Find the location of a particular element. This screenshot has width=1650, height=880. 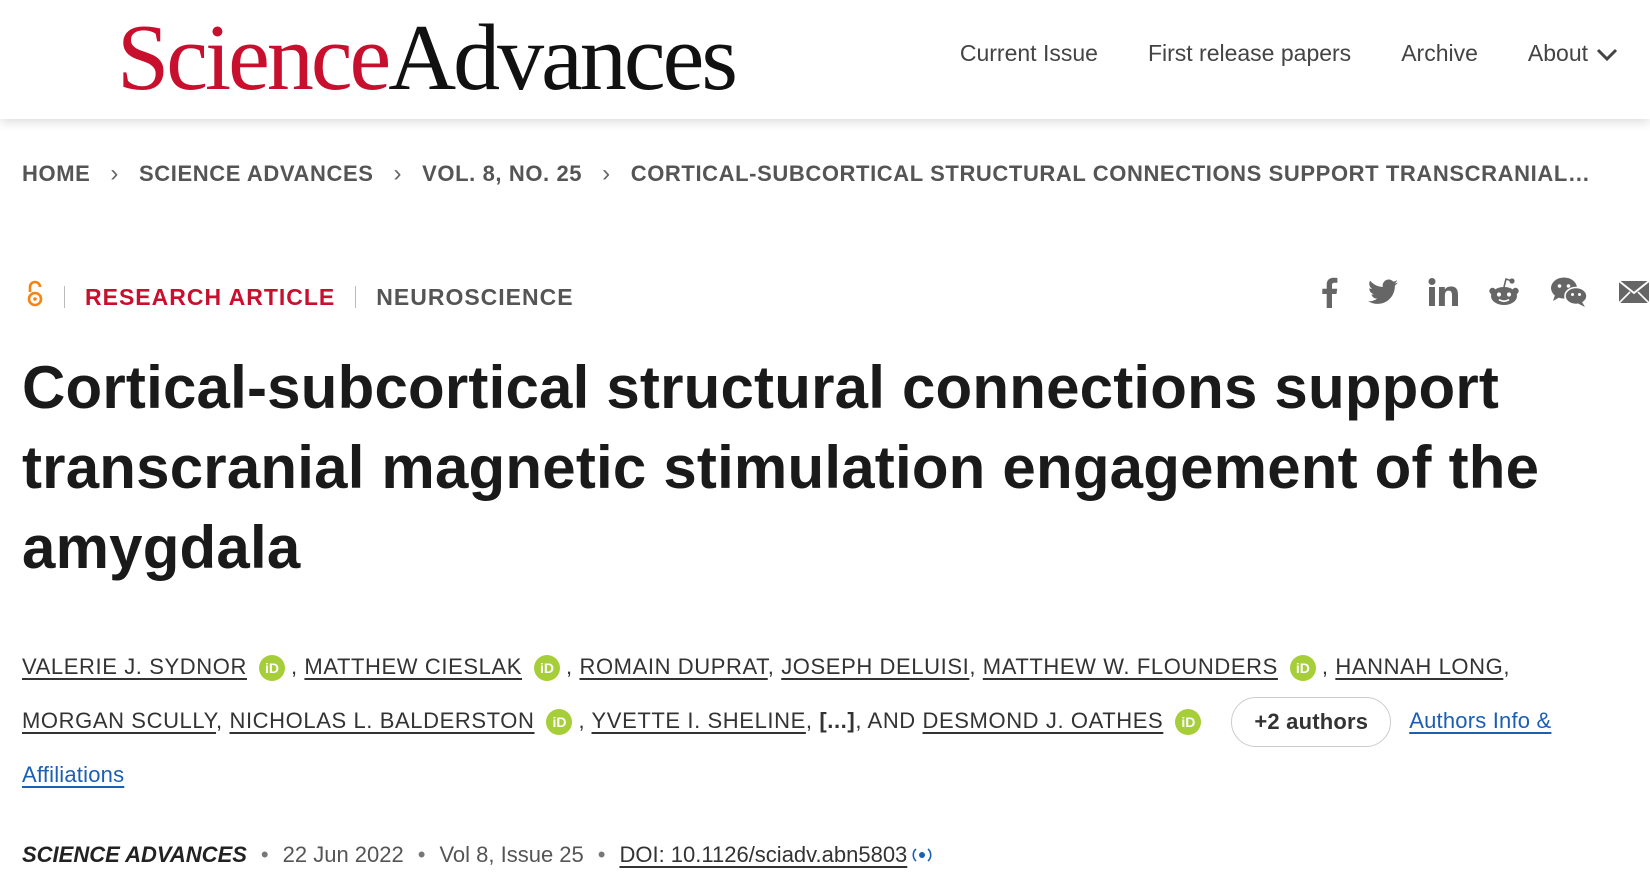

author-name: MORGAN SCULLY is located at coordinates (119, 720).